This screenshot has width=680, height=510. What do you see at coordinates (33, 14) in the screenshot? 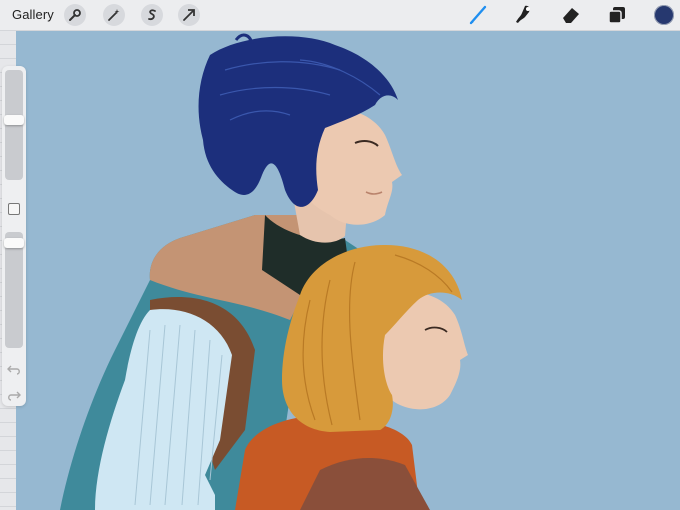
I see `gallery-button: Gallery` at bounding box center [33, 14].